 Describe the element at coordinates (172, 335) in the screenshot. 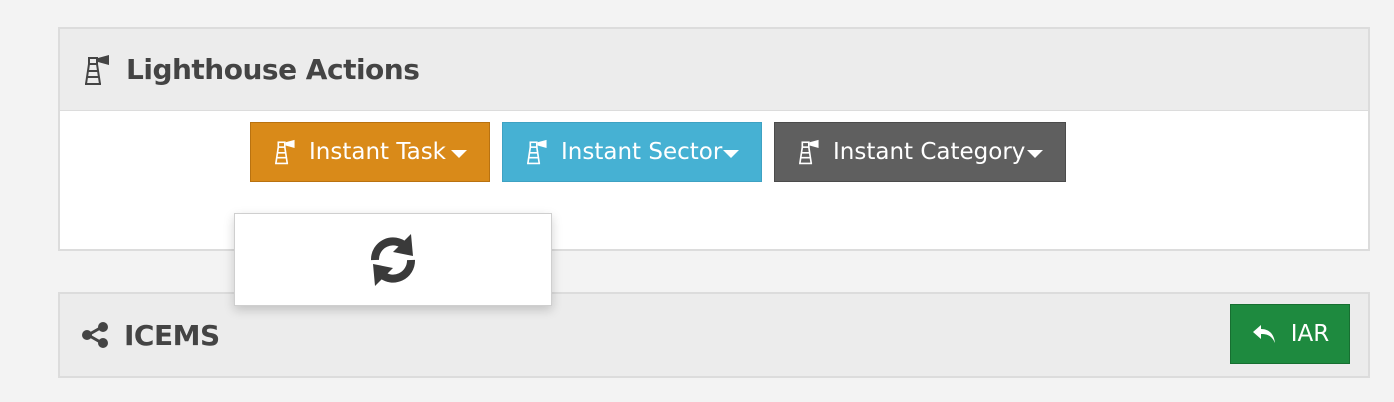

I see `panel-title: ICEMS` at that location.